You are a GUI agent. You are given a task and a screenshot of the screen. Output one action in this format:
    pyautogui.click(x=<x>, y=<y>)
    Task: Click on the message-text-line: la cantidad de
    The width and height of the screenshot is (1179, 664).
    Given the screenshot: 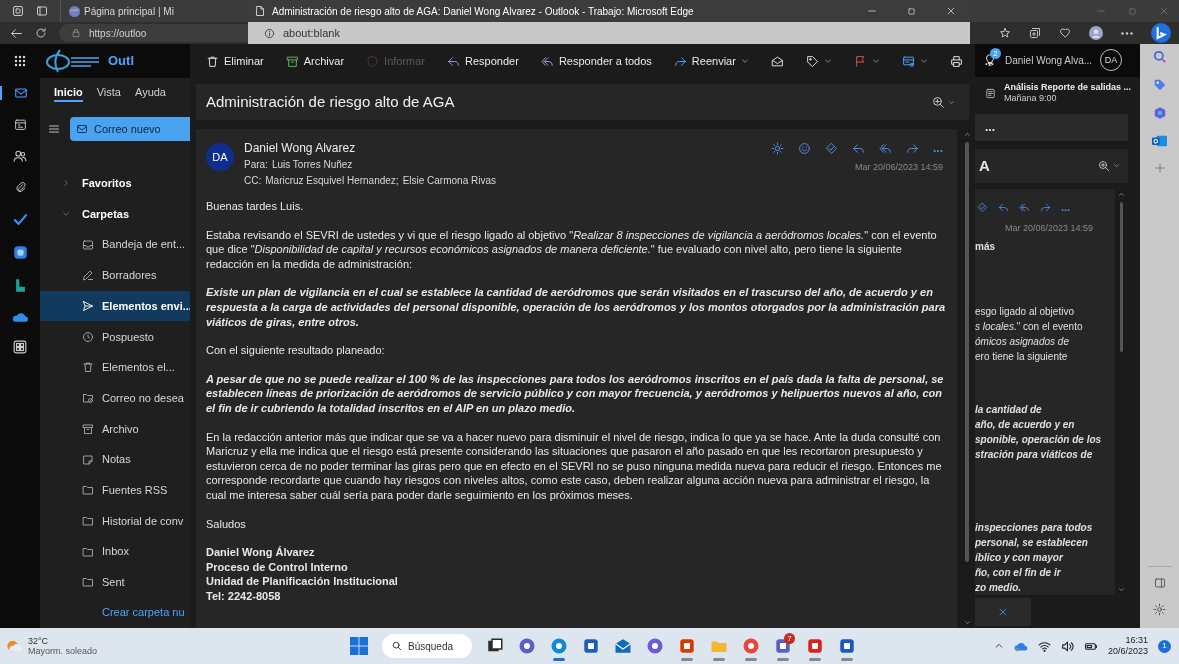 What is the action you would take?
    pyautogui.click(x=1009, y=410)
    